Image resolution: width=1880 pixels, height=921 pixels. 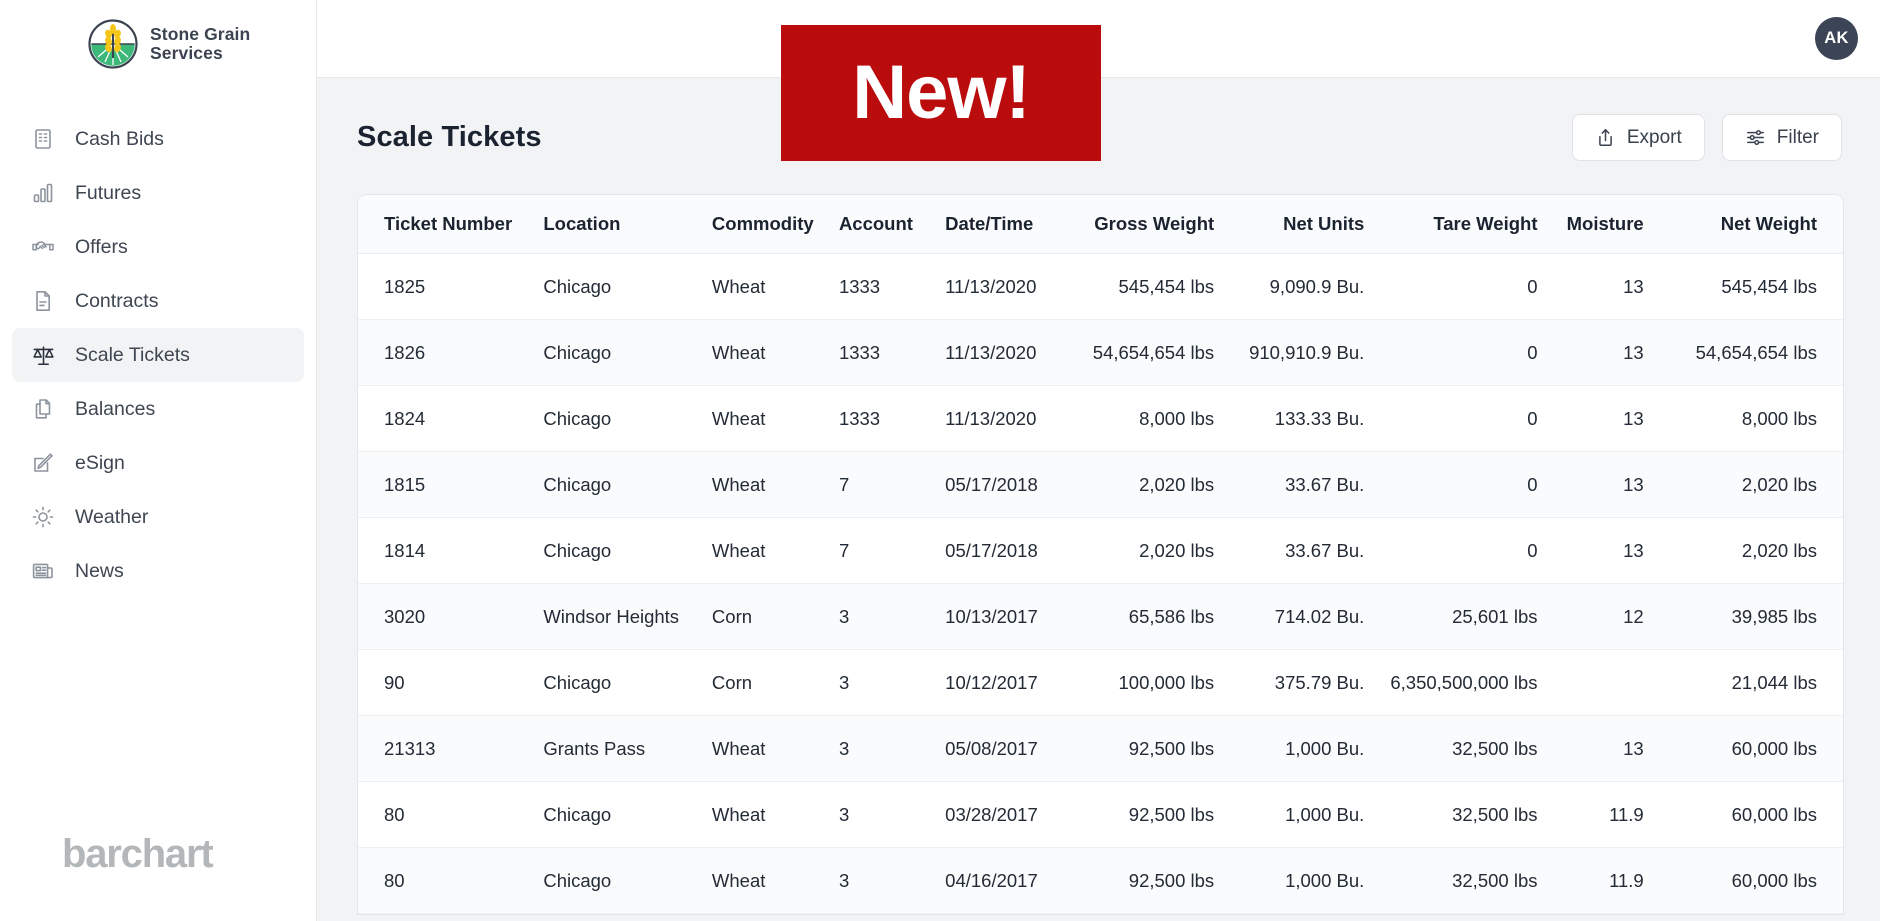 What do you see at coordinates (158, 193) in the screenshot?
I see `sidebar-item-futures: Futures` at bounding box center [158, 193].